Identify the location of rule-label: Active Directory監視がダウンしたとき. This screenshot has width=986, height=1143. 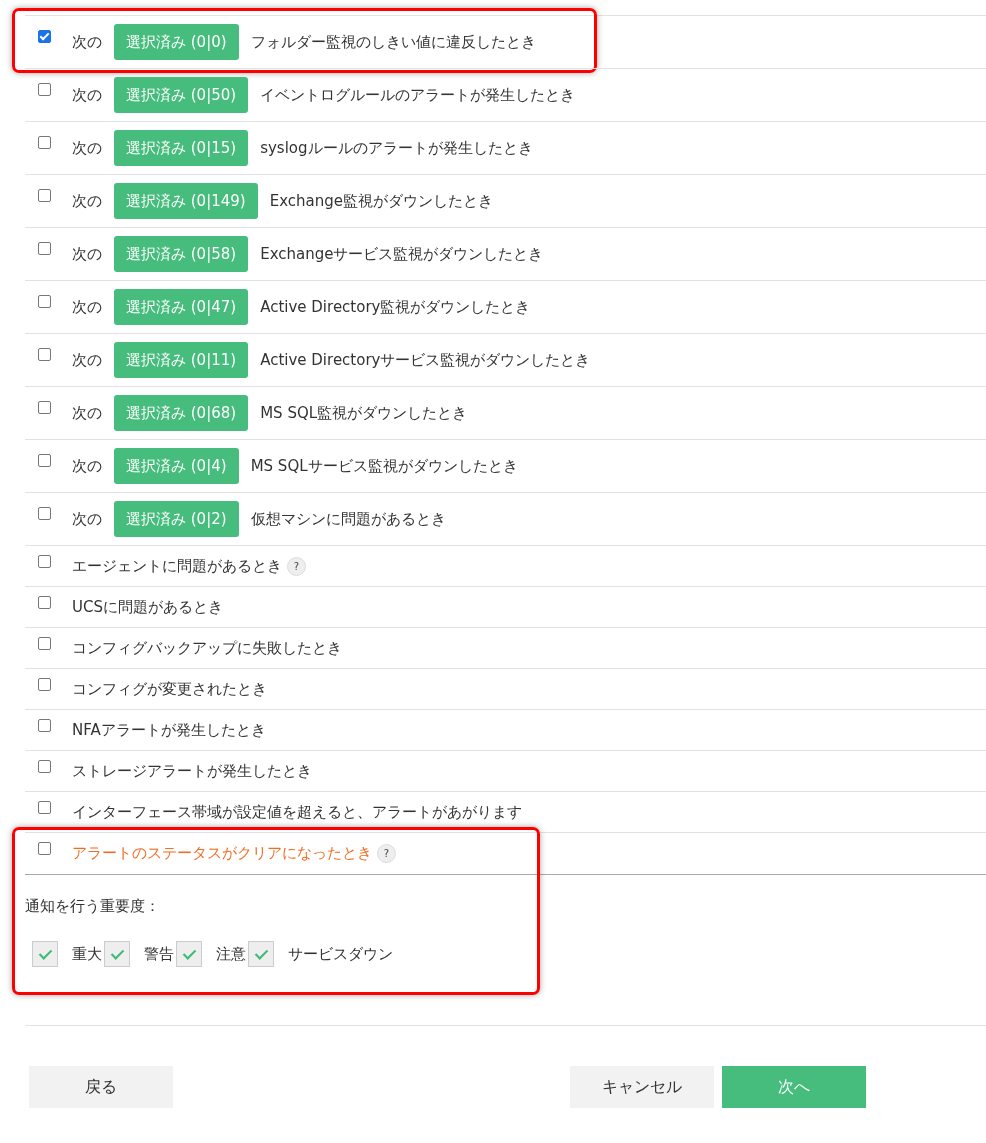
(395, 307).